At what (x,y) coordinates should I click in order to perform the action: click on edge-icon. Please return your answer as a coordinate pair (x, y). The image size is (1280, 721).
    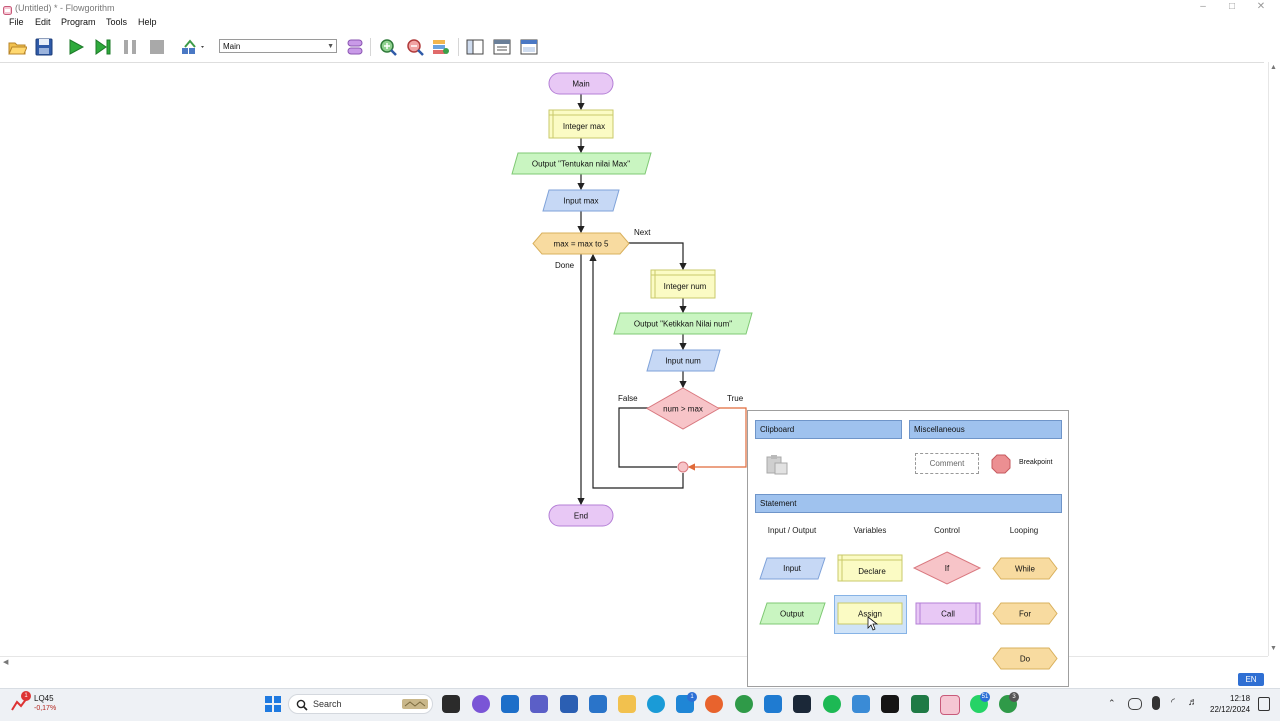
    Looking at the image, I should click on (656, 704).